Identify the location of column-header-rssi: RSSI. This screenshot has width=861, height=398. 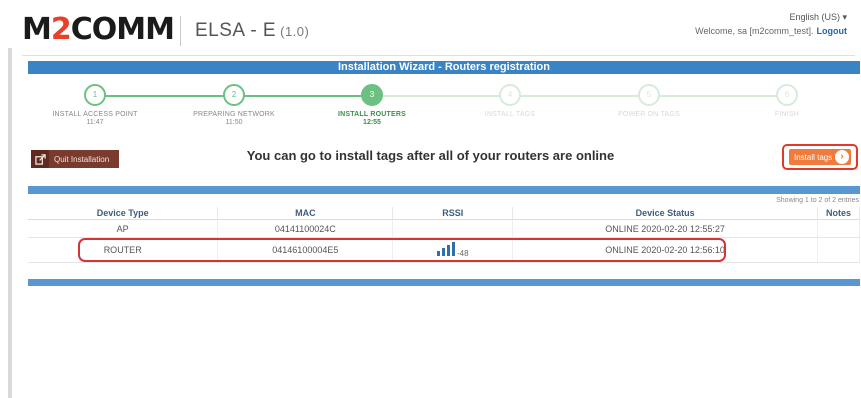
(453, 213).